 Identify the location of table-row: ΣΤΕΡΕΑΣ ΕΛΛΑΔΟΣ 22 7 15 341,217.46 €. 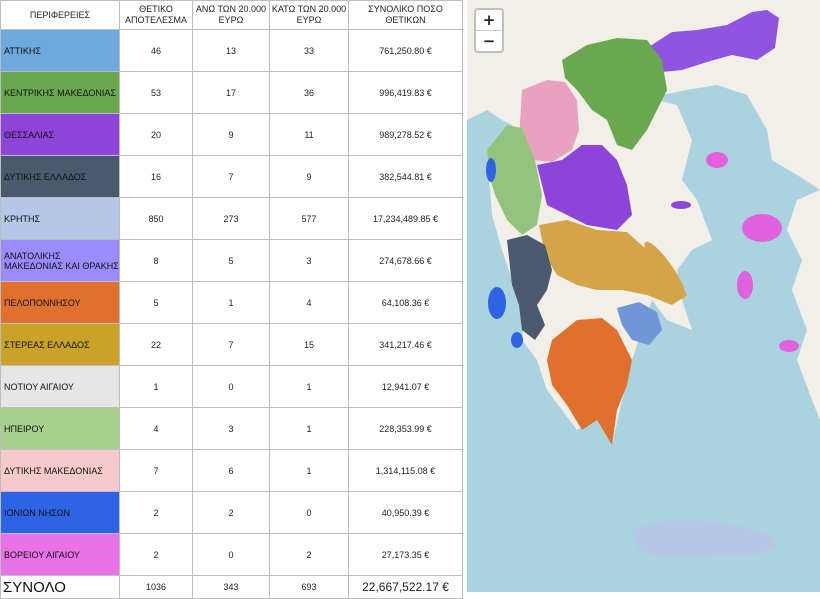
(231, 344).